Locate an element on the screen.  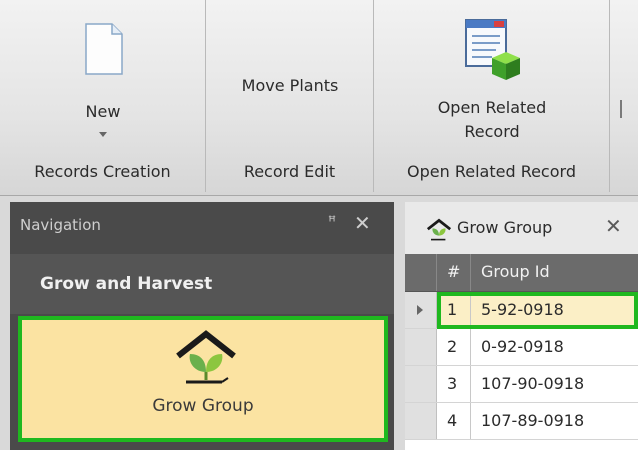
new-button: New is located at coordinates (103, 78).